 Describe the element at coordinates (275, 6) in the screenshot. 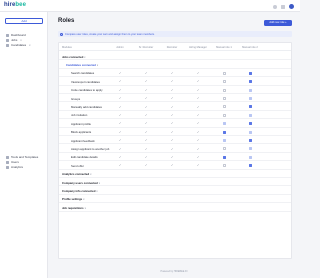

I see `notification-icon` at that location.